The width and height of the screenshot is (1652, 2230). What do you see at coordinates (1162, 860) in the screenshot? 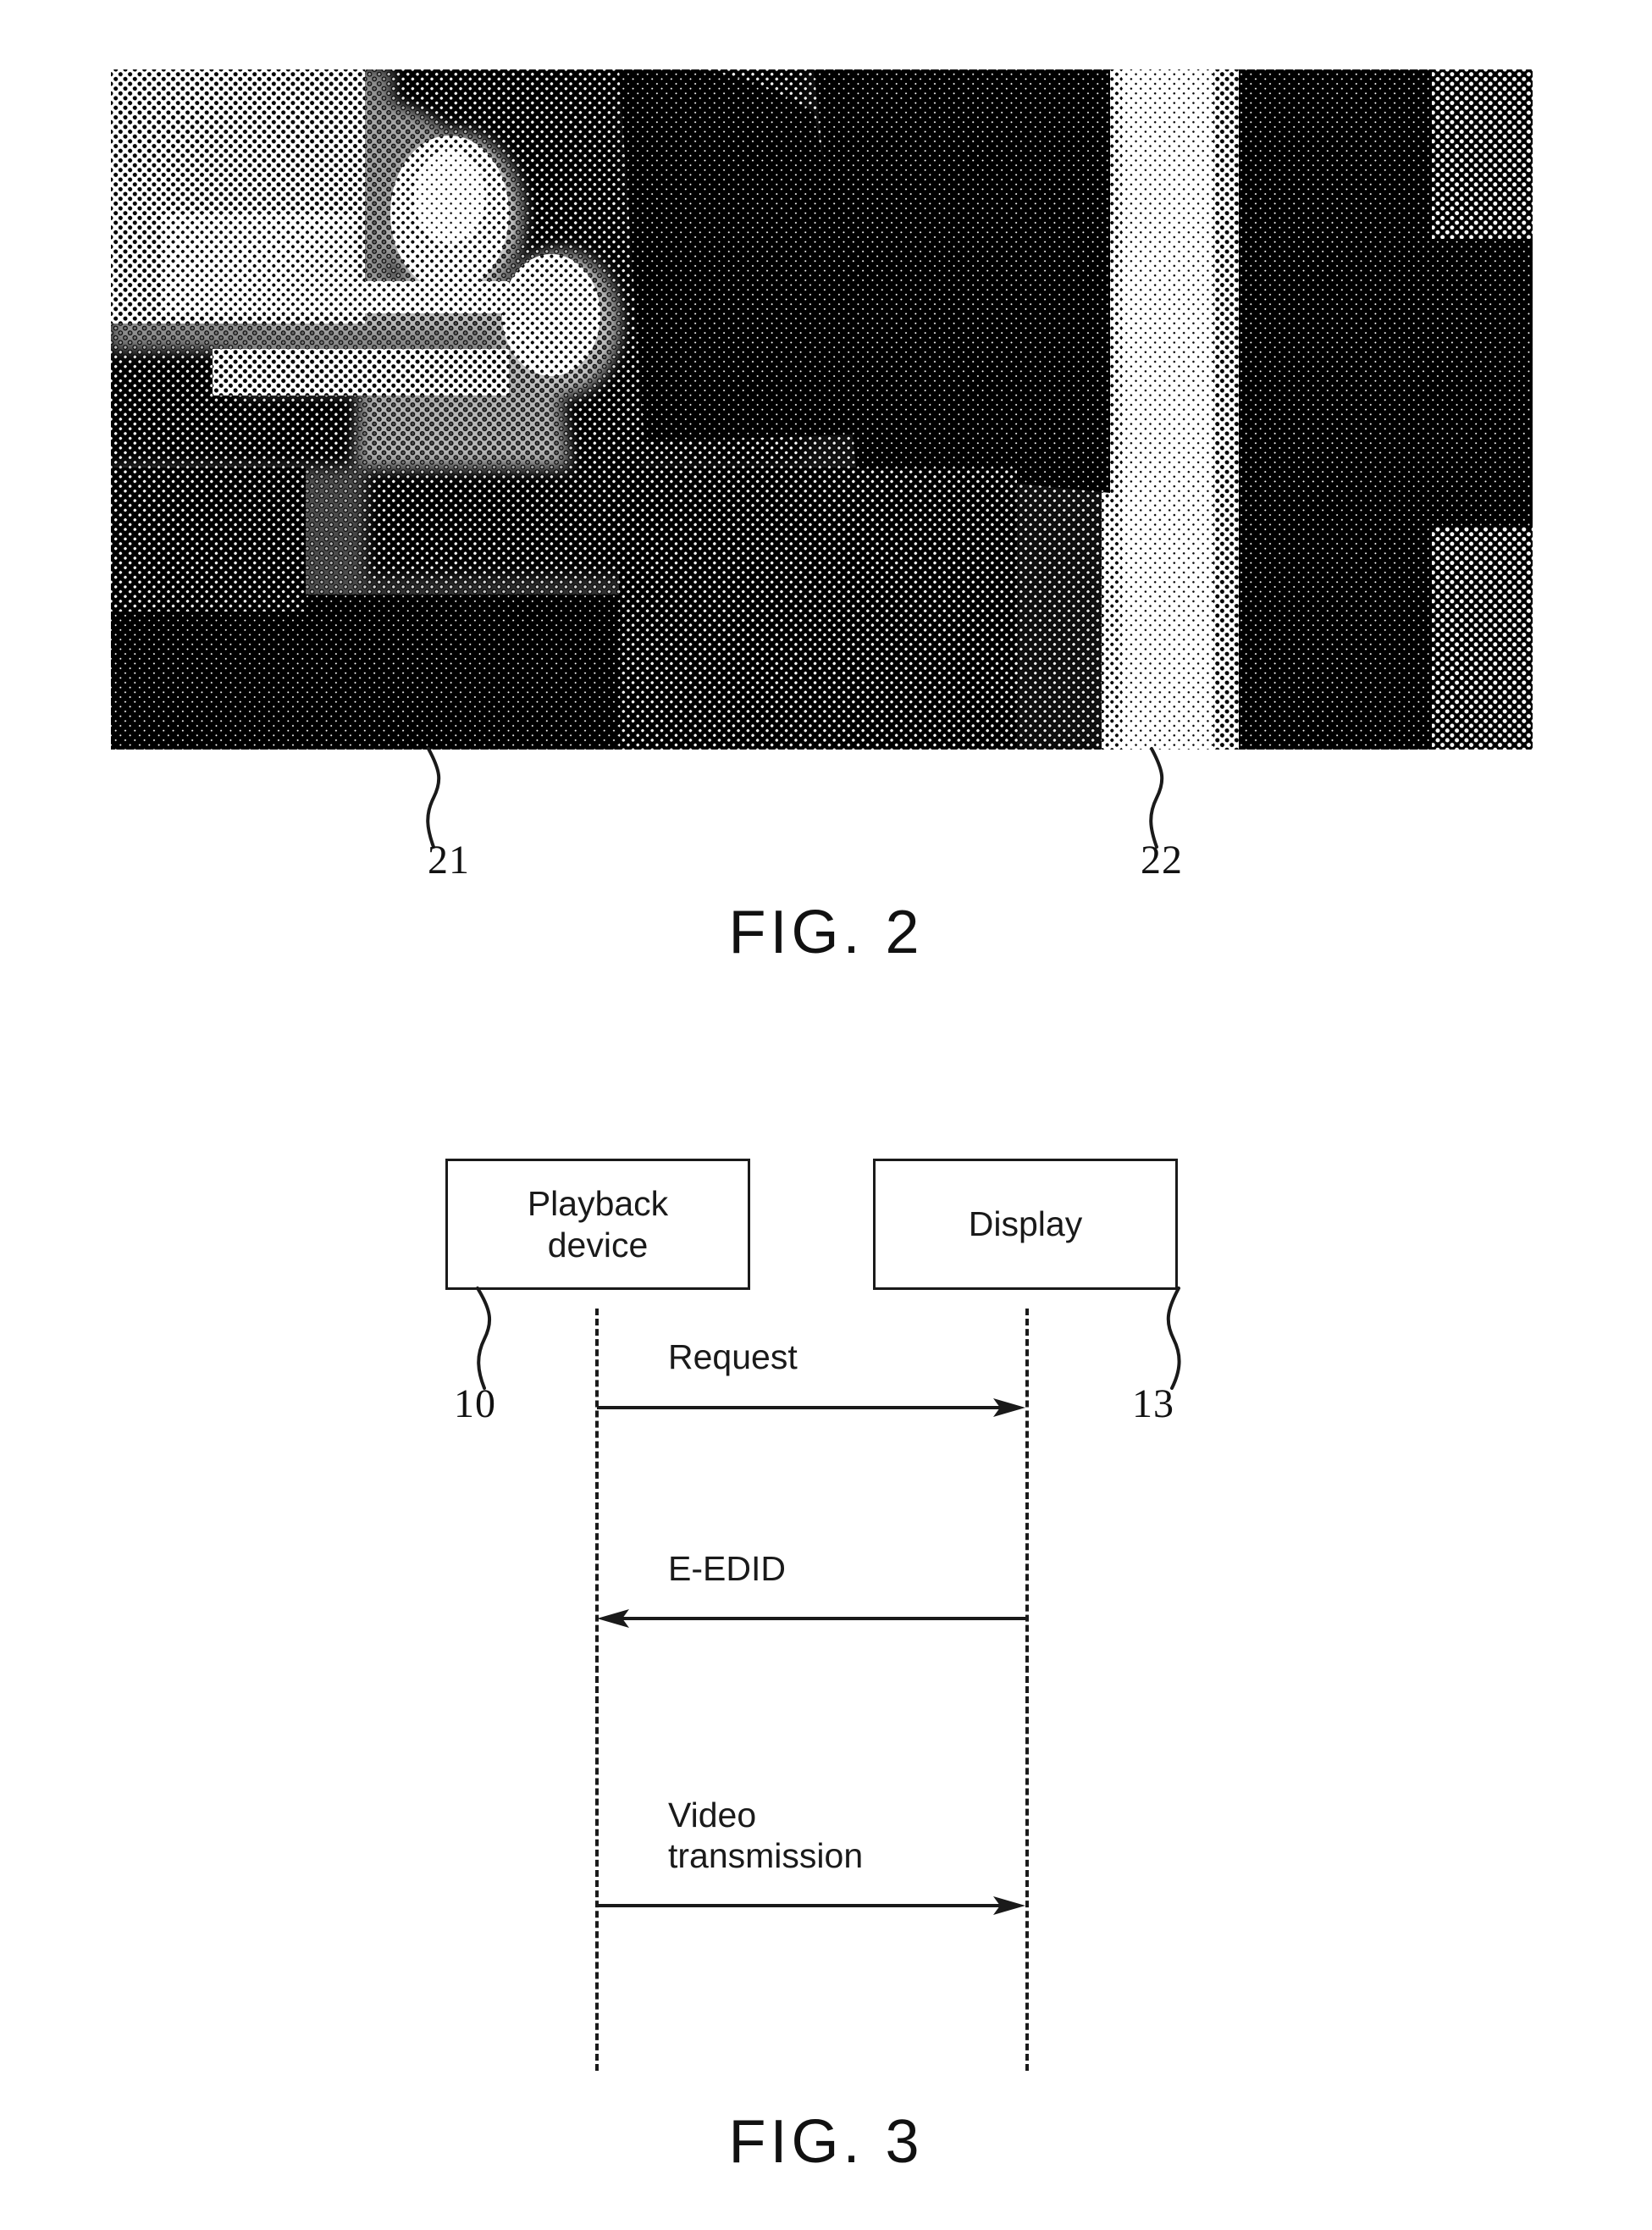
I see `reference-numeral-22: 22` at bounding box center [1162, 860].